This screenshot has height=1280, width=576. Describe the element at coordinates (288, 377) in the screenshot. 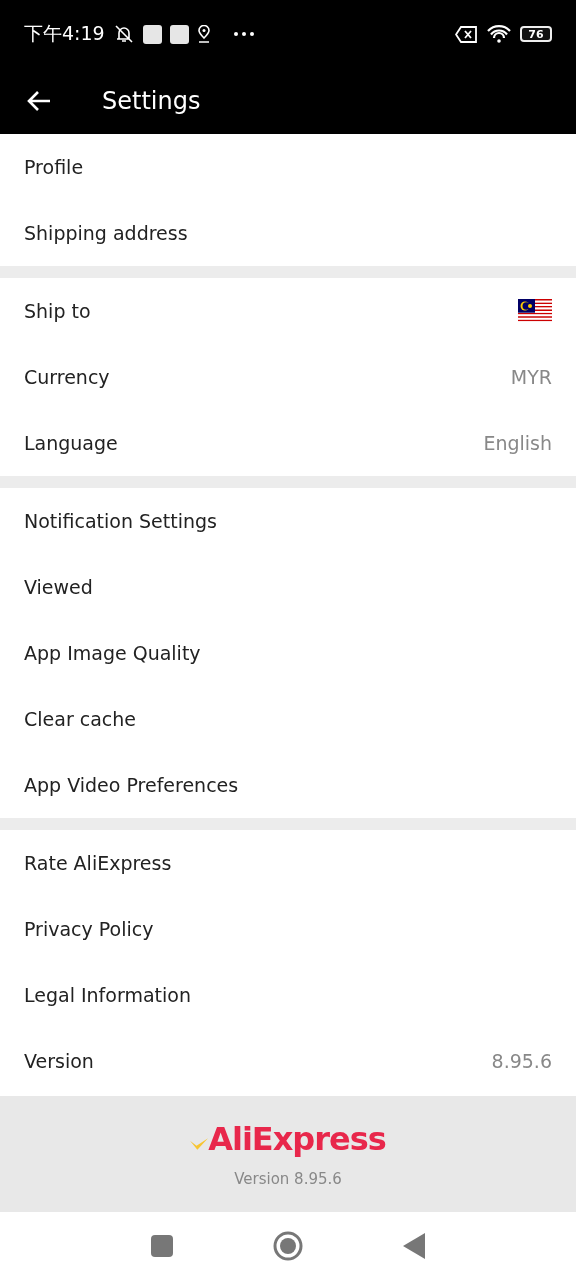

I see `settings-row: Currency MYR` at that location.